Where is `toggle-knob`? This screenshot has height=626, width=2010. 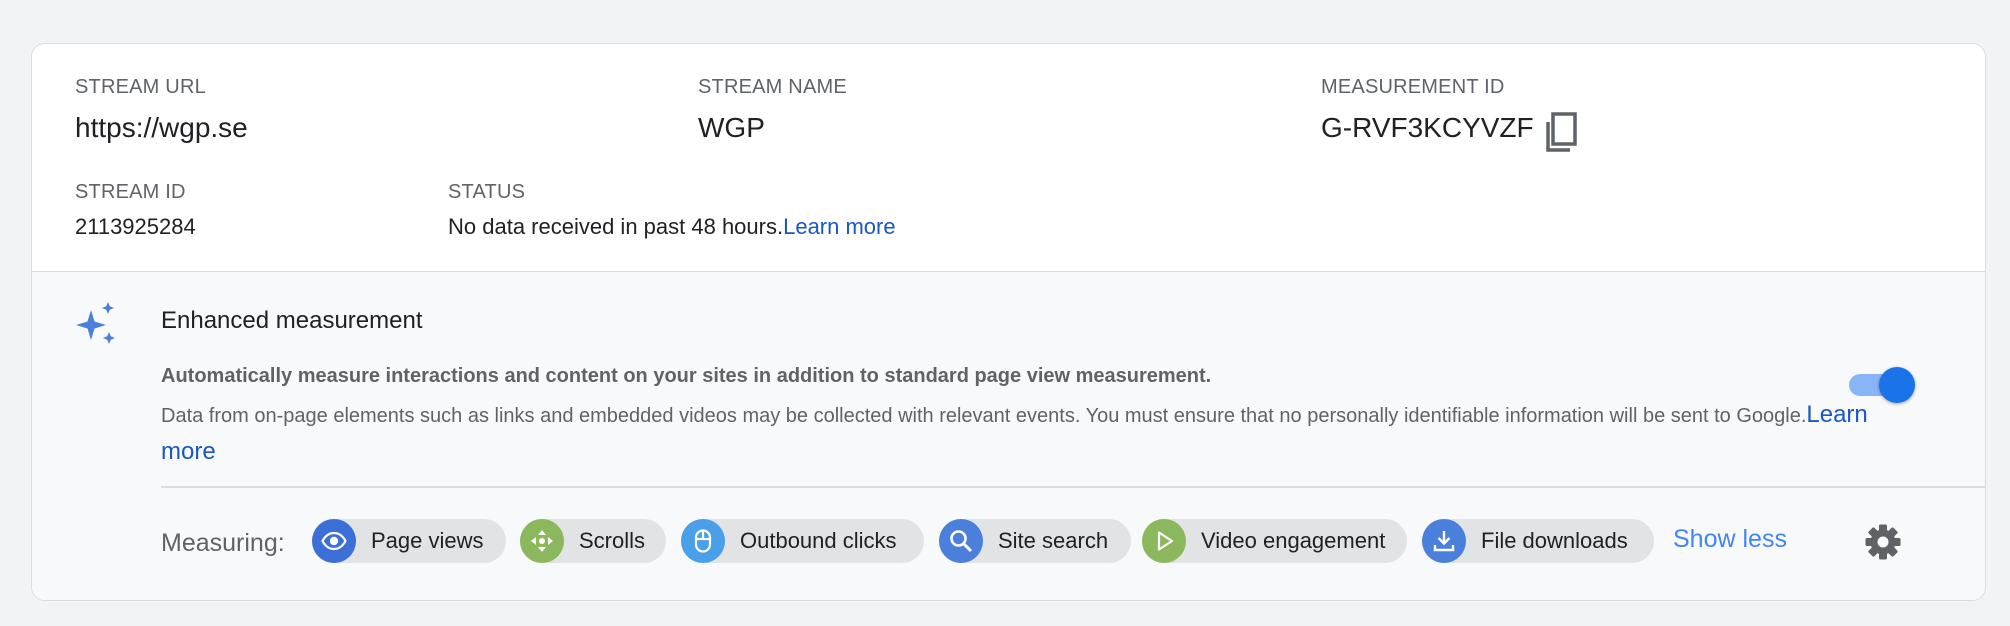 toggle-knob is located at coordinates (1897, 385).